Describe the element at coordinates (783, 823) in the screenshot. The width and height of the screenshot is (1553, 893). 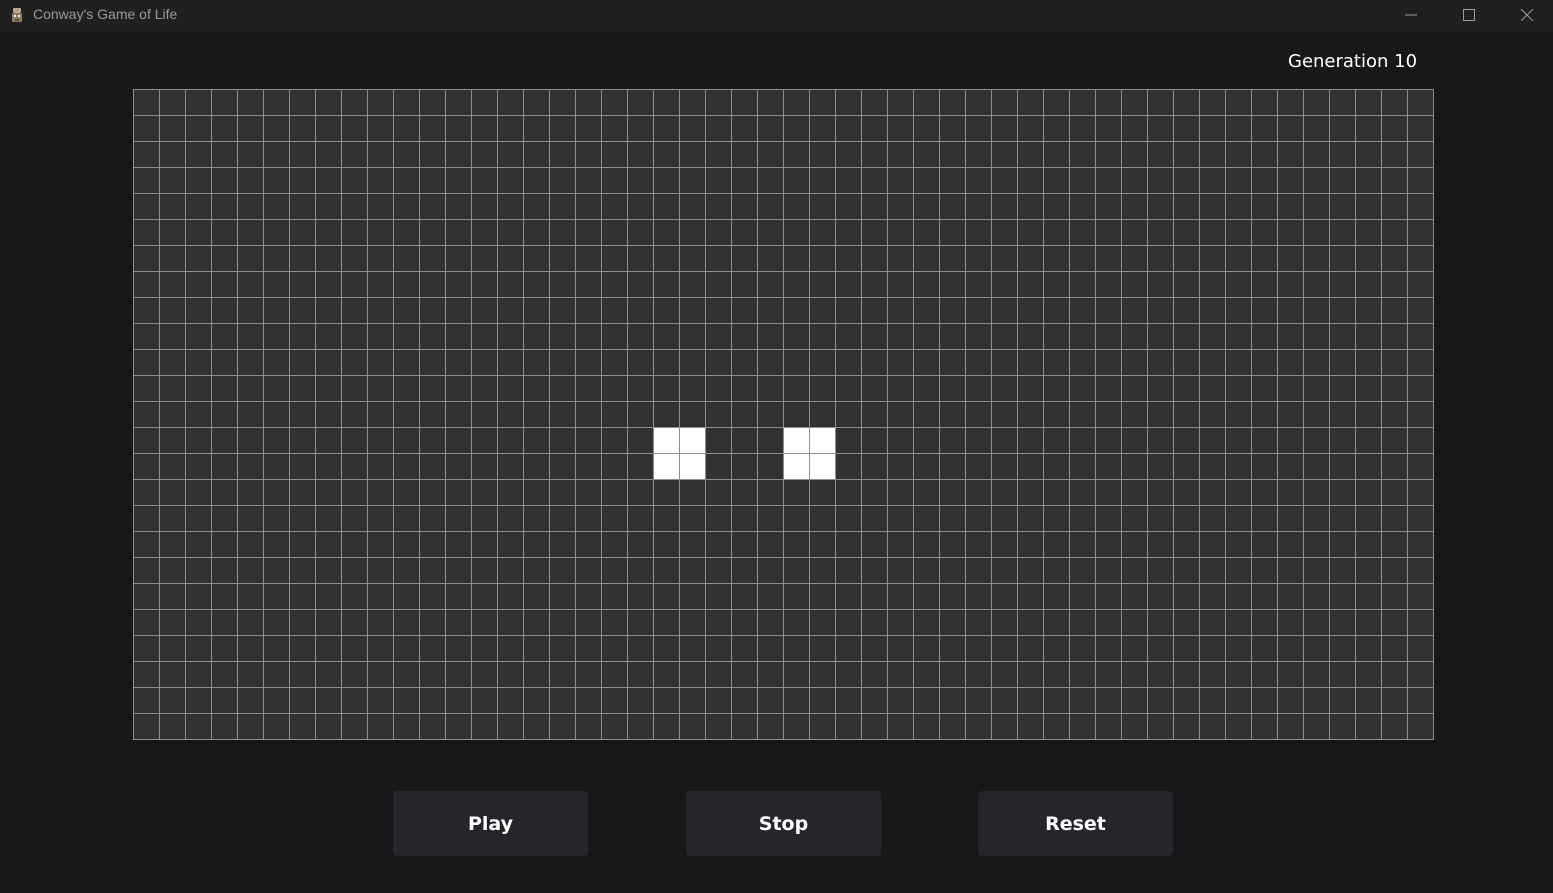
I see `stop-button: Stop` at that location.